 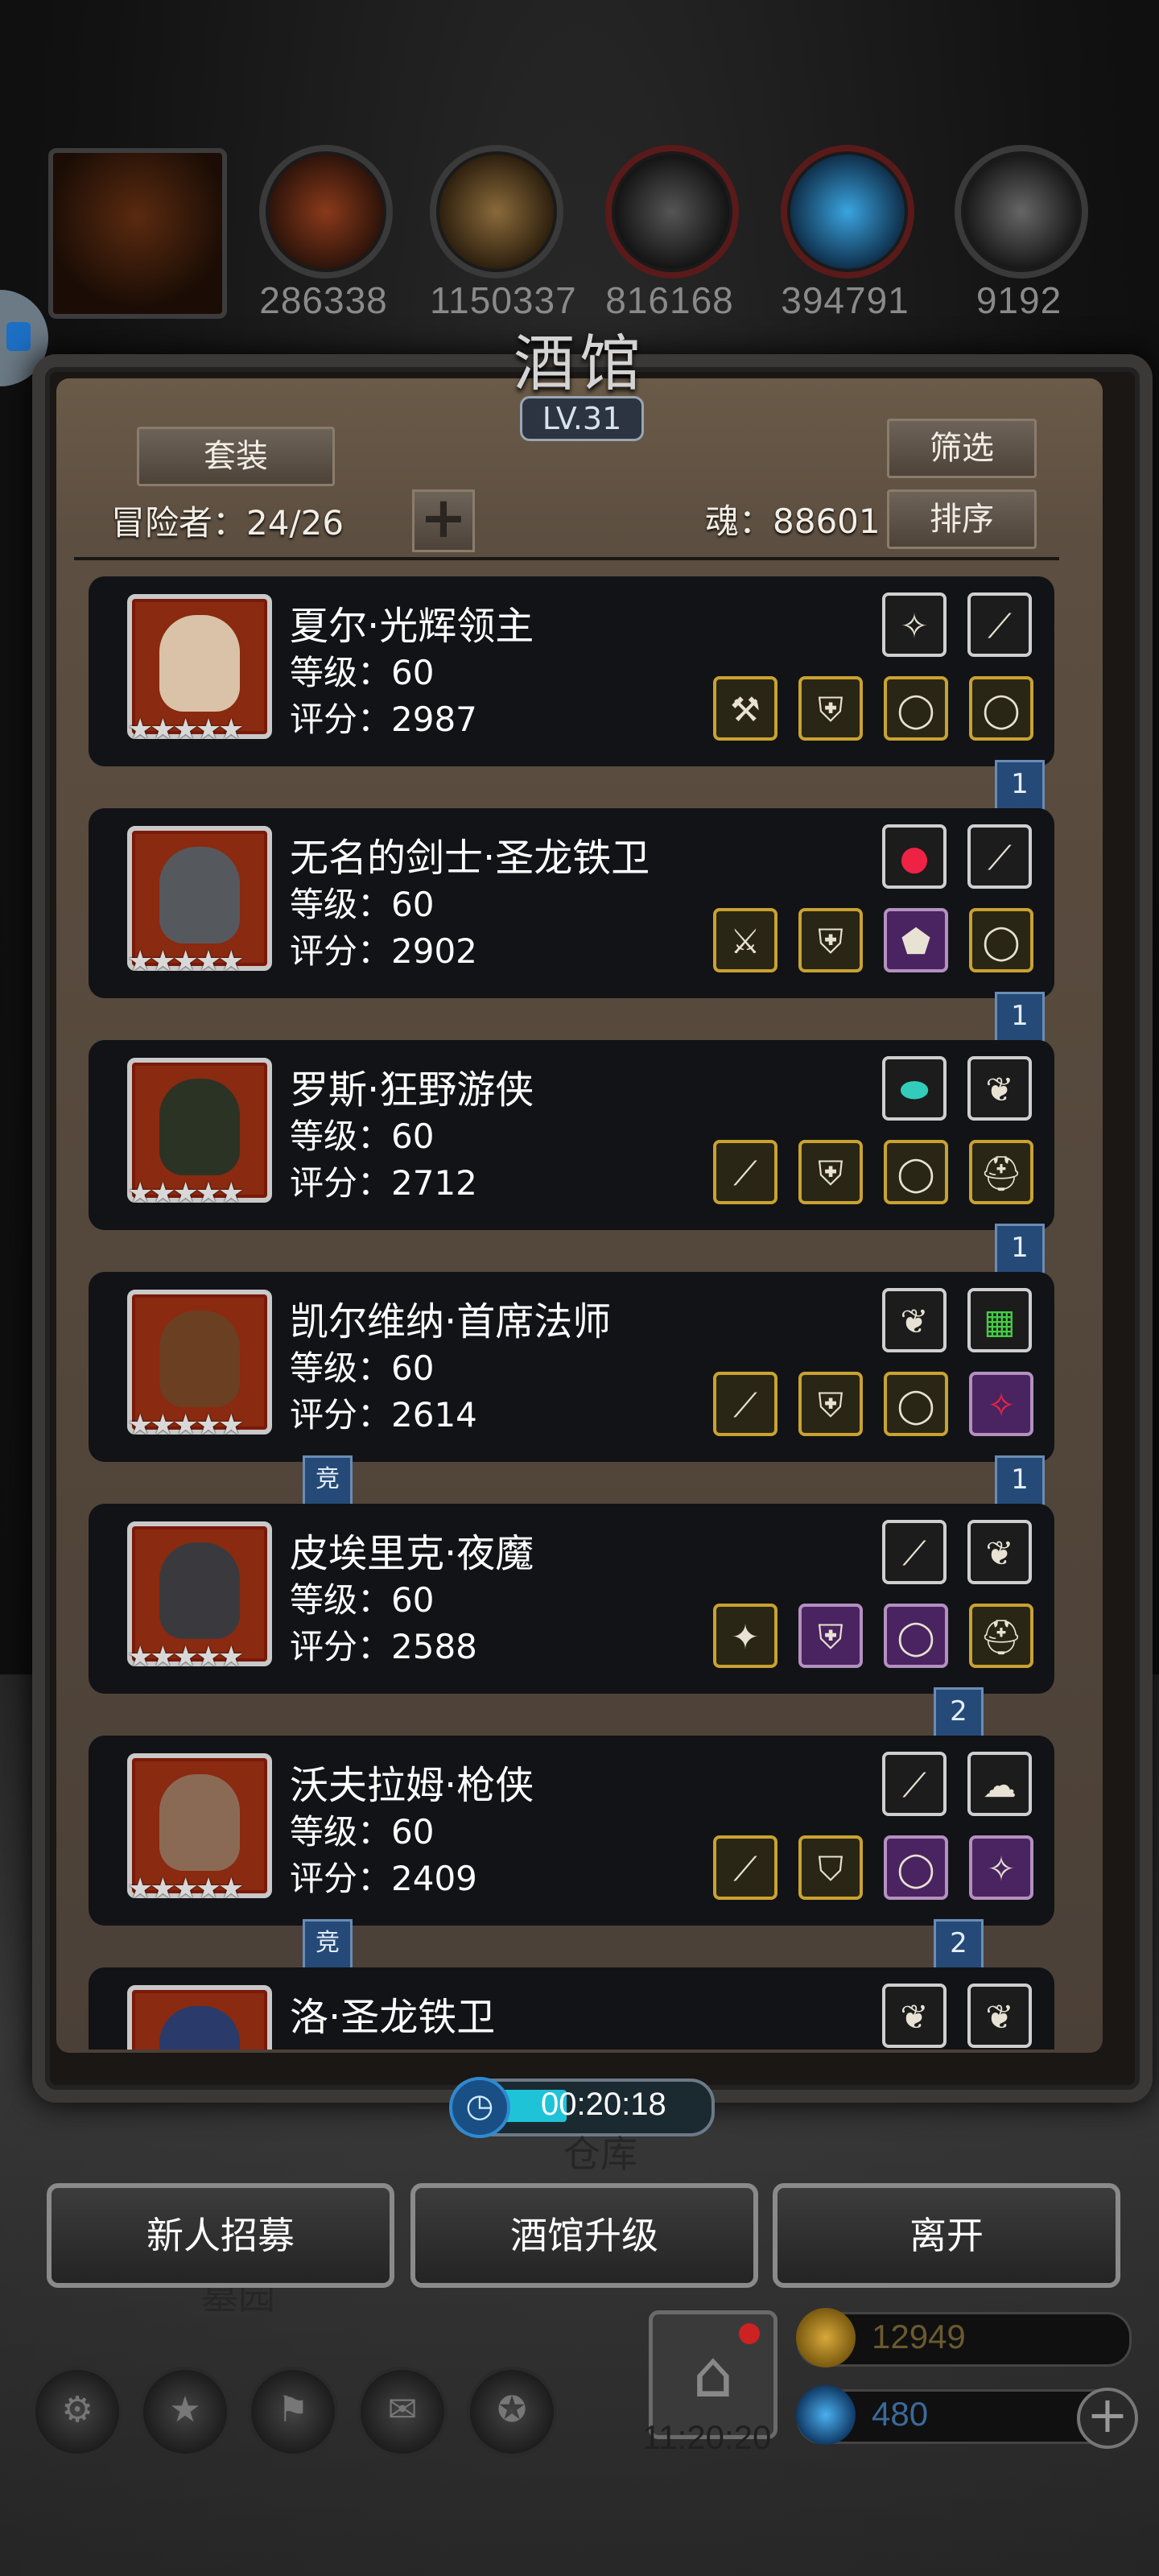 I want to click on hero-card: ★★★★★ 夏尔·光辉领主 等级：60 评分：2987 ✧ ⟋ ⚒ ⛨ ◯ ◯, so click(x=571, y=671).